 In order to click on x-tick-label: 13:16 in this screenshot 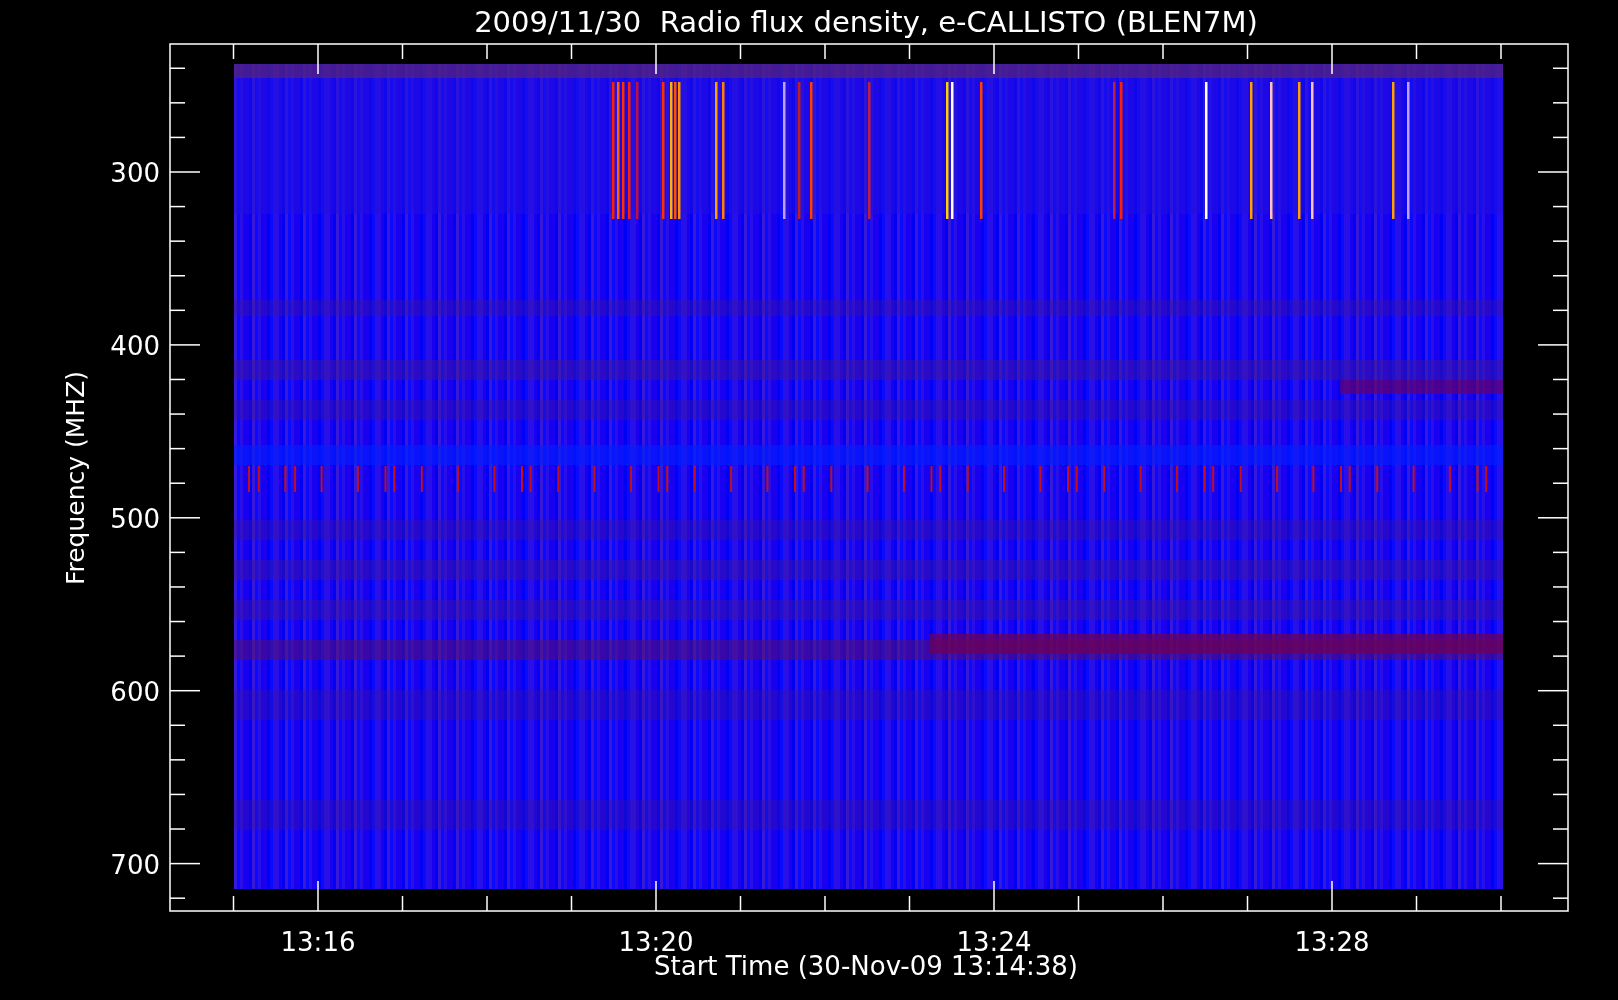, I will do `click(318, 942)`.